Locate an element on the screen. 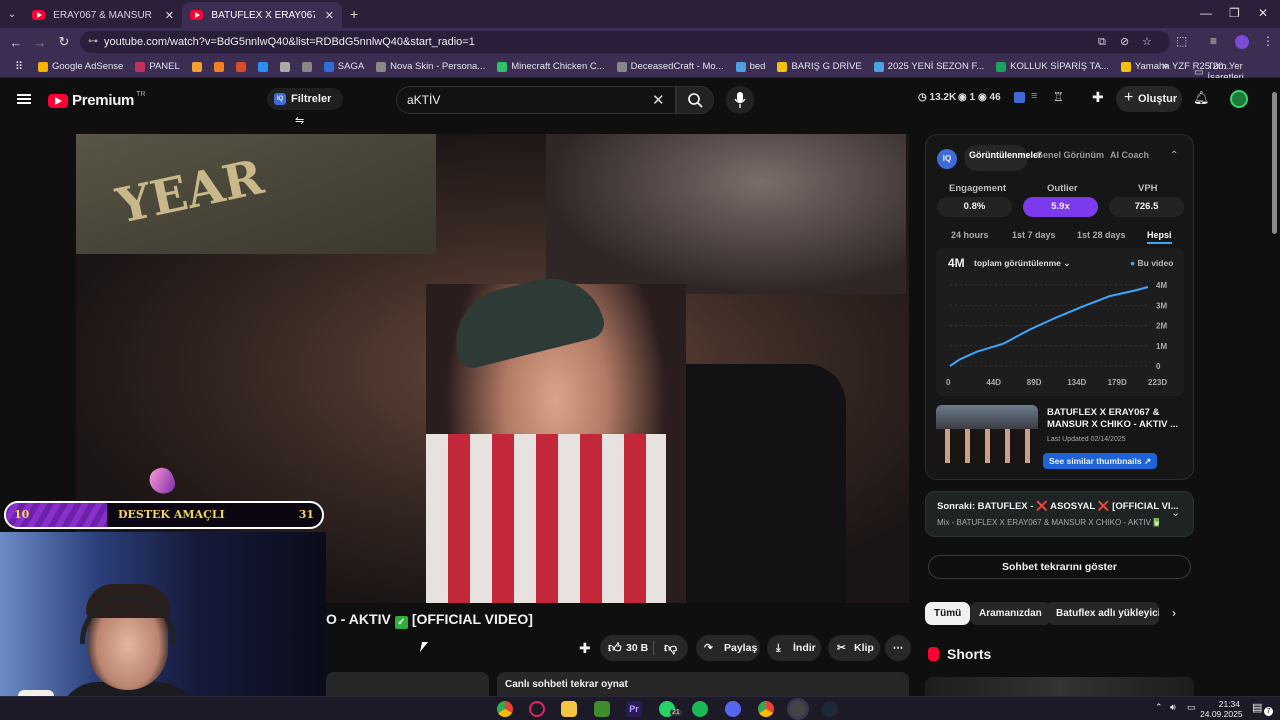 This screenshot has height=720, width=1280. notification-icon: ▤ is located at coordinates (1257, 707).